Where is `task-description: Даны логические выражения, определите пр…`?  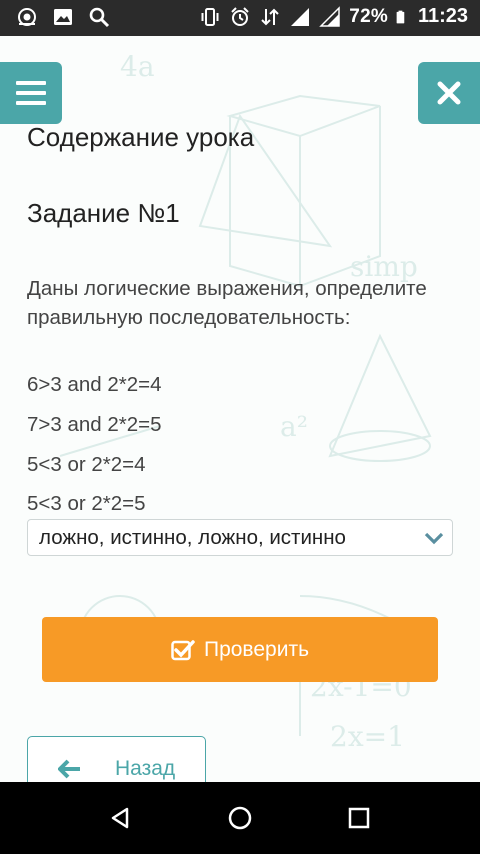 task-description: Даны логические выражения, определите пр… is located at coordinates (227, 303).